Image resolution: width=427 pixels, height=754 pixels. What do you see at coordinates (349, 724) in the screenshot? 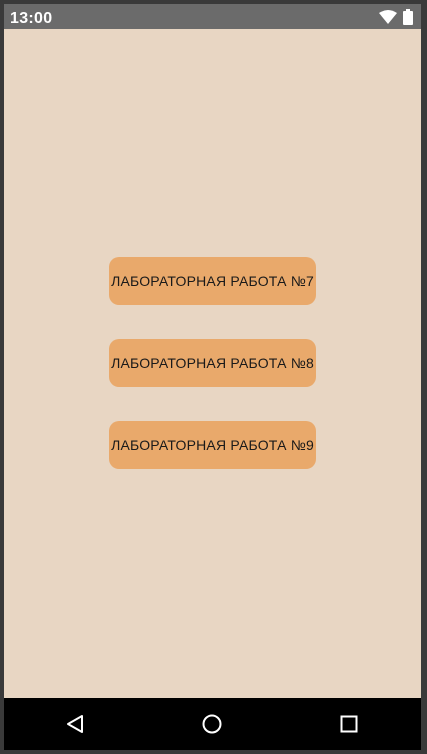
I see `recents-icon` at bounding box center [349, 724].